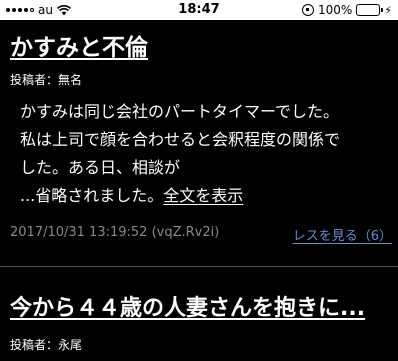 The image size is (398, 361). I want to click on show-full-text-link: 全文を表示, so click(203, 195).